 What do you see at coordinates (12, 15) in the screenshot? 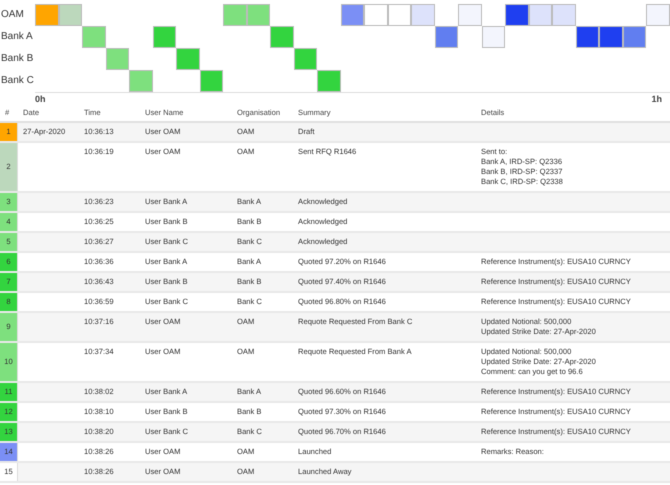
I see `lane-label: OAM` at bounding box center [12, 15].